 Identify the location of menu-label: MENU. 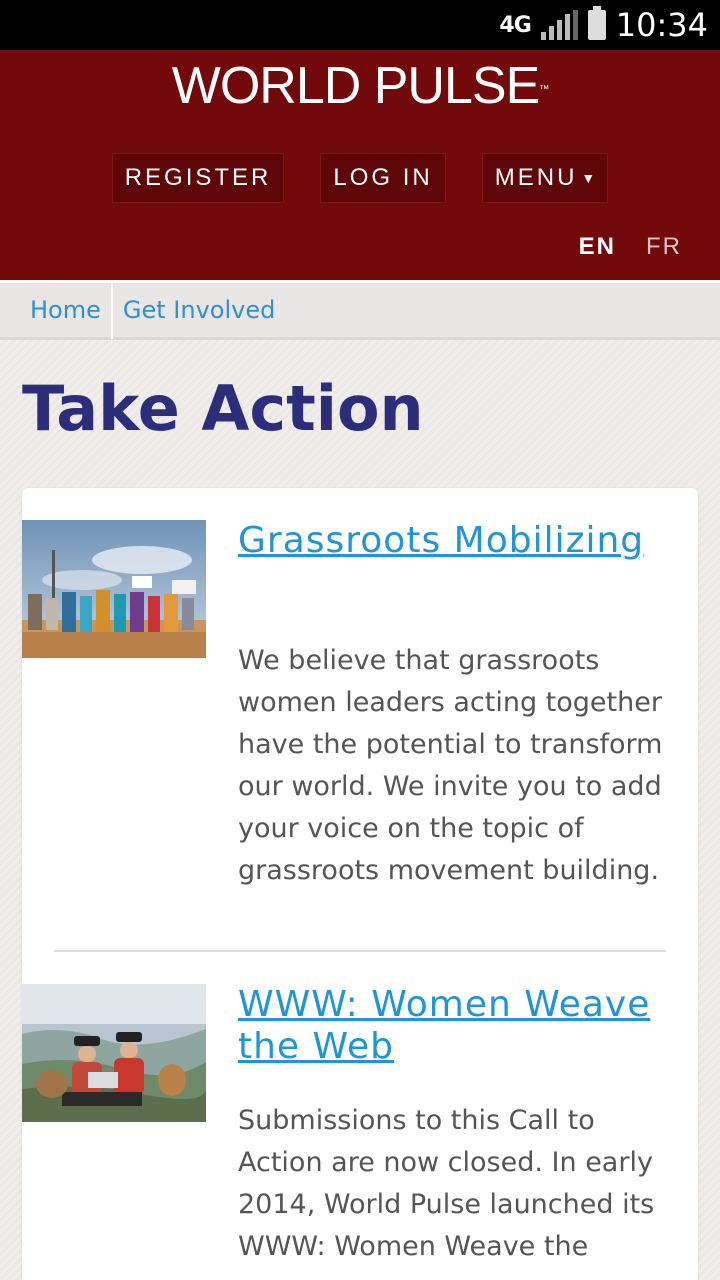
(536, 177).